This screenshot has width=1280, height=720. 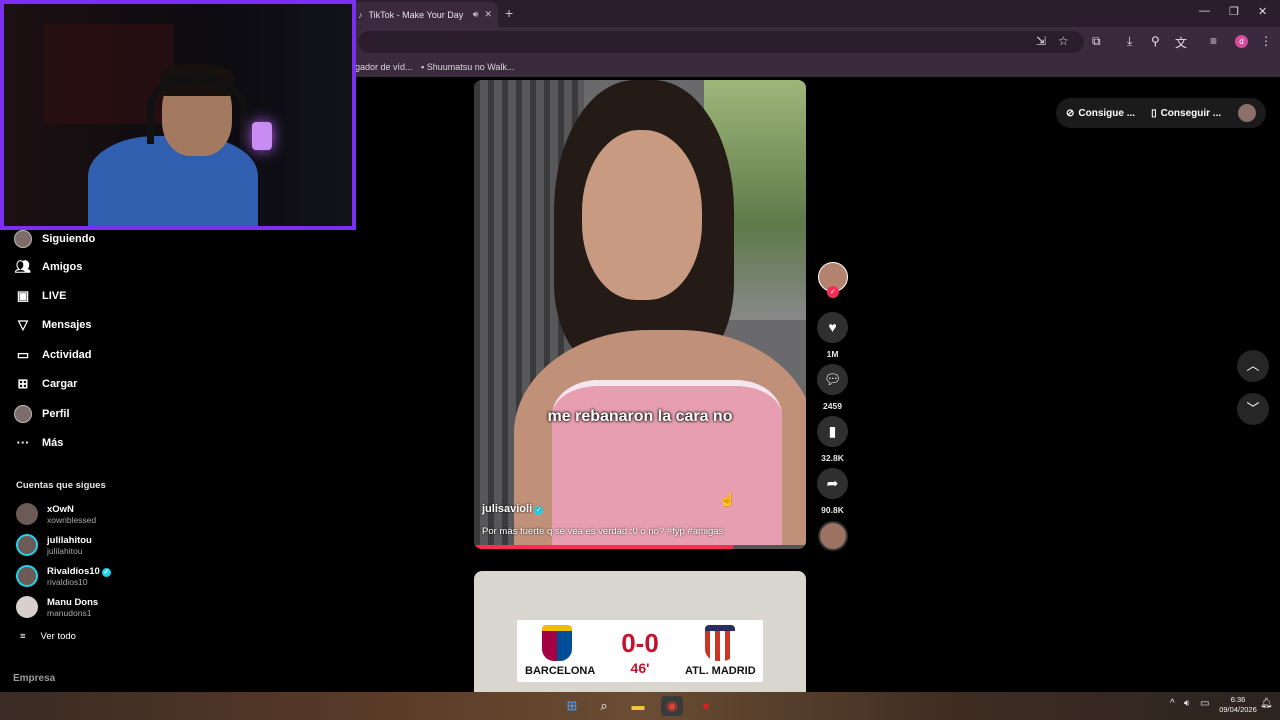 I want to click on audio-playing-icon: 🔊︎, so click(x=476, y=14).